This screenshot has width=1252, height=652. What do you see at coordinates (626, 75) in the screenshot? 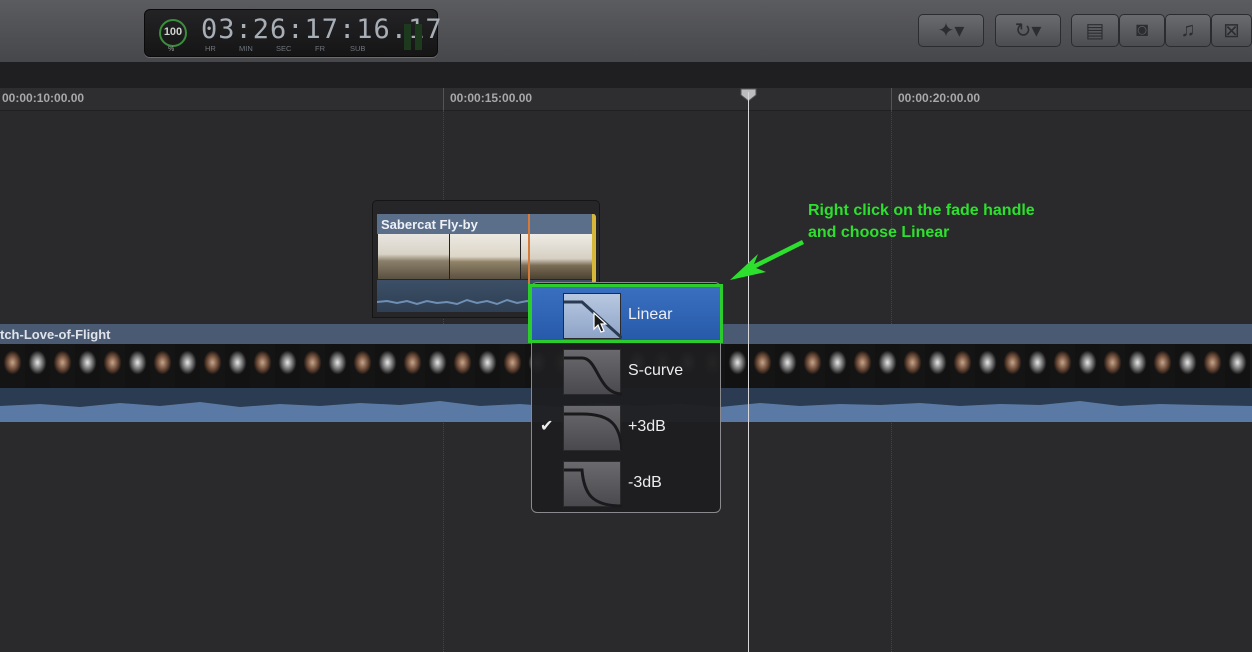
I see `toolbar-strip` at bounding box center [626, 75].